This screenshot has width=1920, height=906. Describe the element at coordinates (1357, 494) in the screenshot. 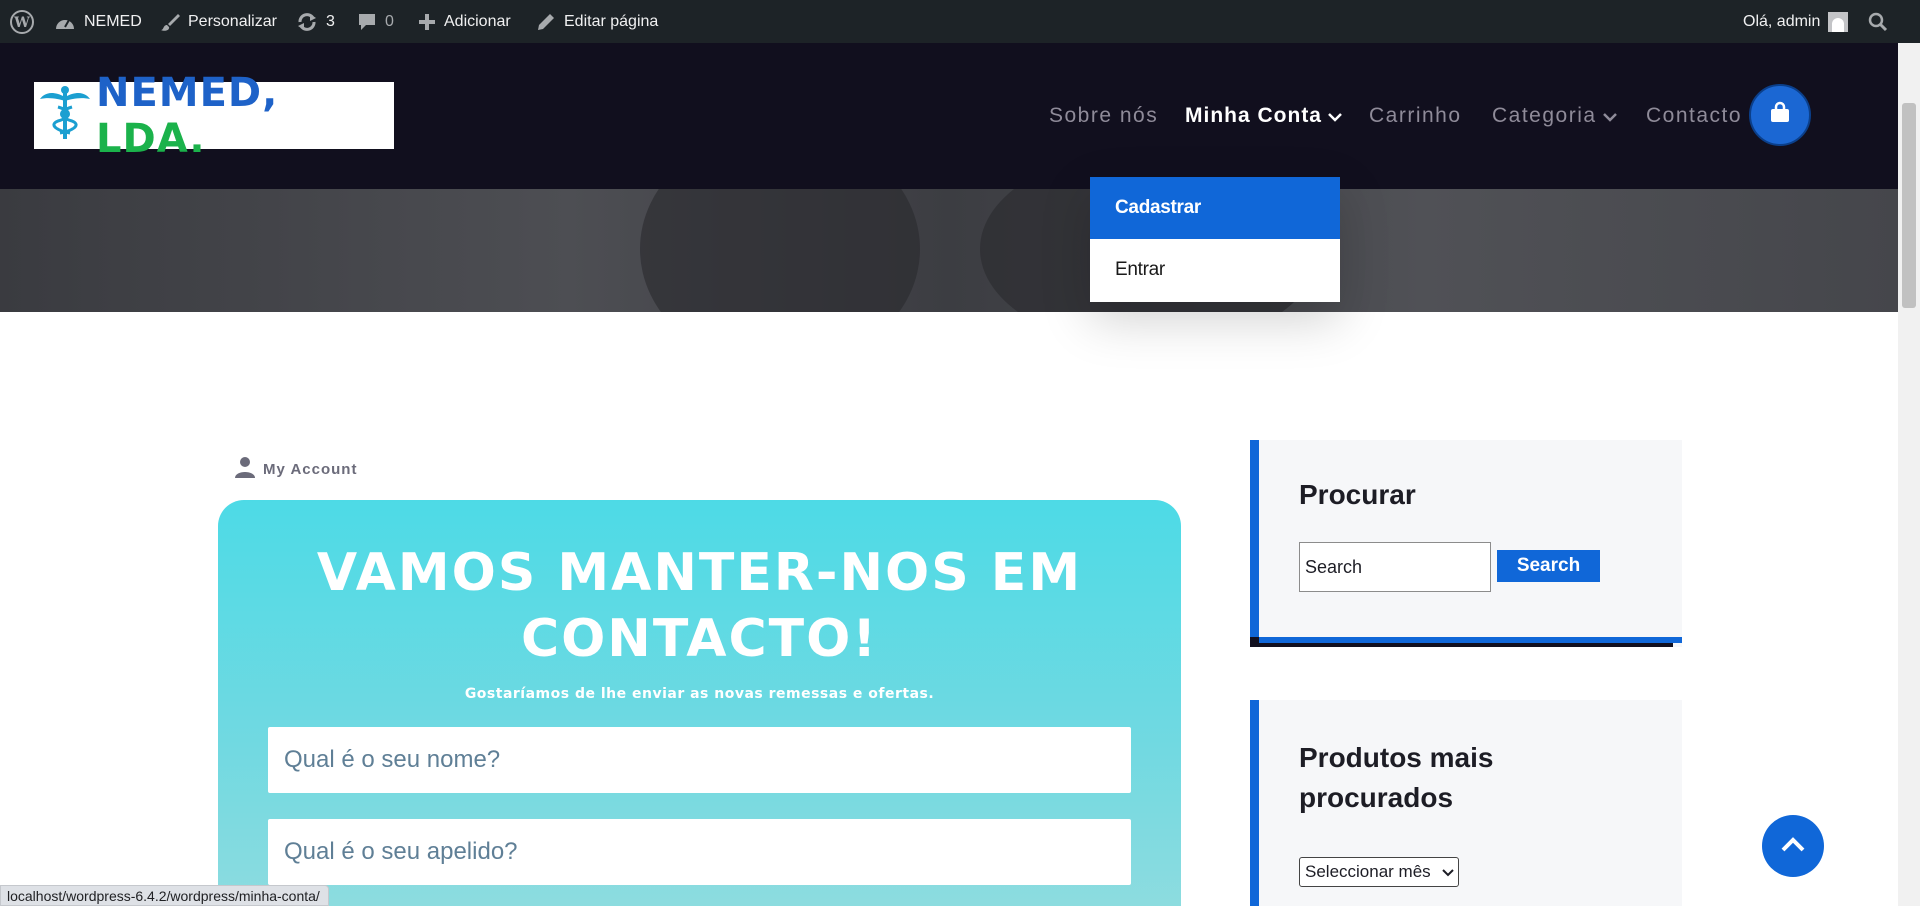

I see `search-widget-title: Procurar` at that location.